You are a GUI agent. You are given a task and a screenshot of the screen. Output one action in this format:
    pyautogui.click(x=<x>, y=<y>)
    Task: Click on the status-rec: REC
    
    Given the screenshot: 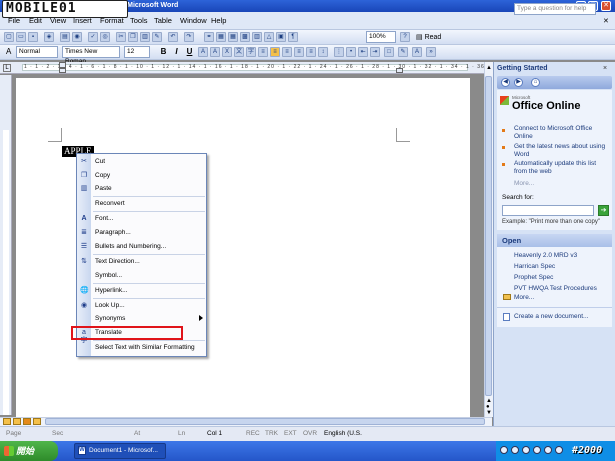 What is the action you would take?
    pyautogui.click(x=253, y=433)
    